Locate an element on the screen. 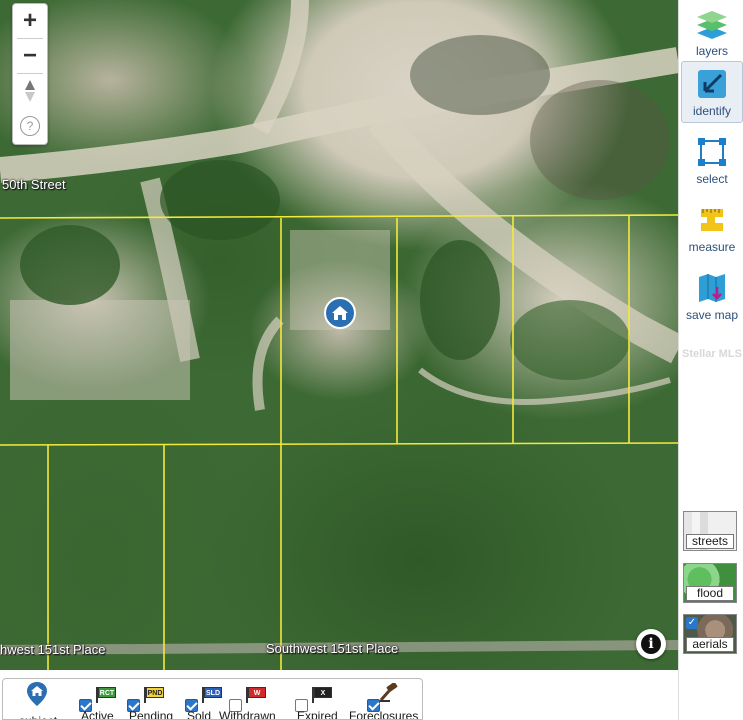  status-flag-icon: X is located at coordinates (322, 695).